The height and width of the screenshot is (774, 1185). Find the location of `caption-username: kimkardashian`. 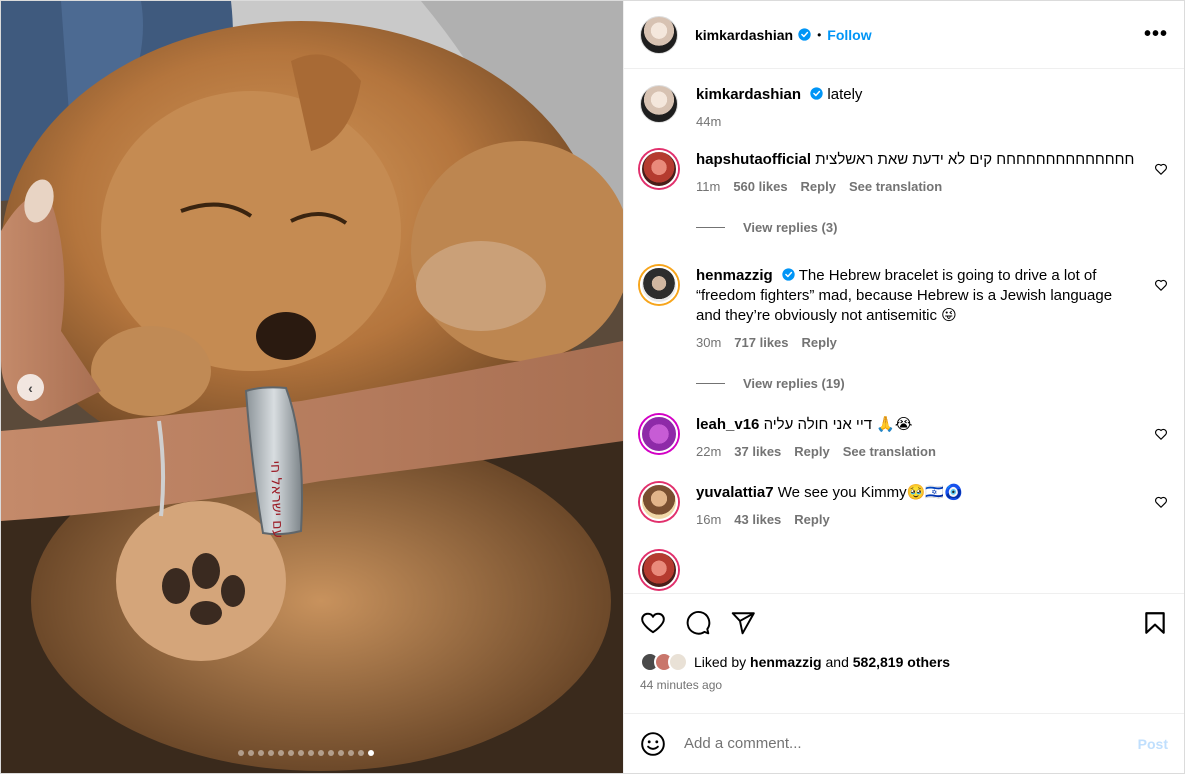

caption-username: kimkardashian is located at coordinates (748, 94).